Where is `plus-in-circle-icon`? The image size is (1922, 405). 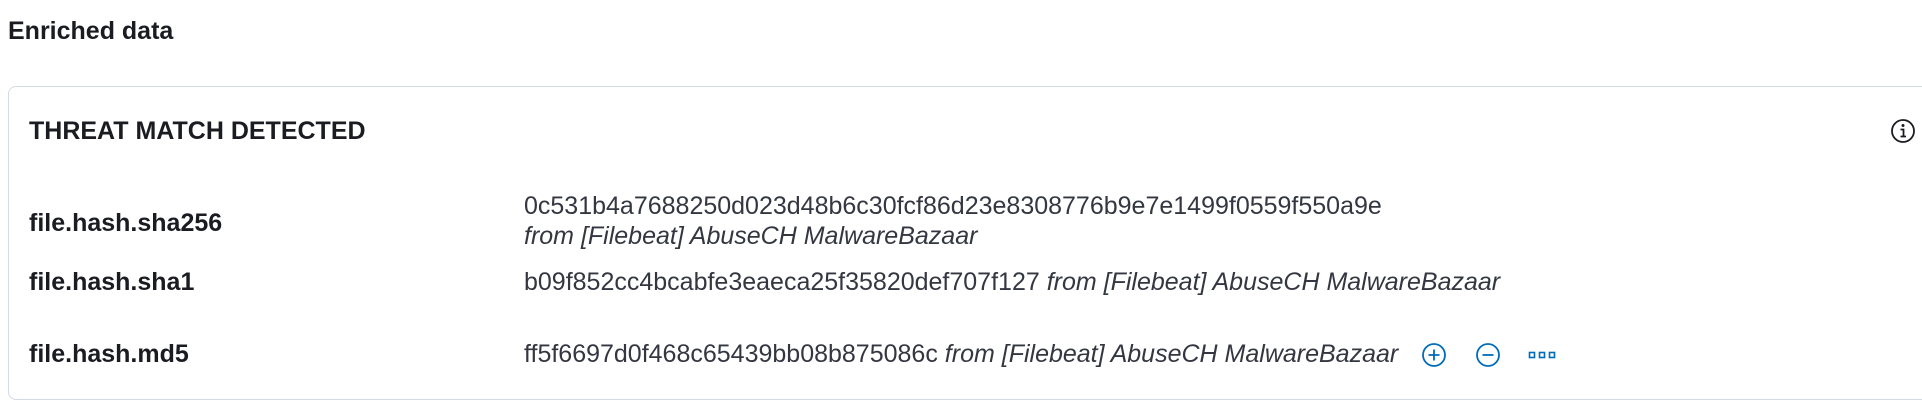 plus-in-circle-icon is located at coordinates (1434, 355).